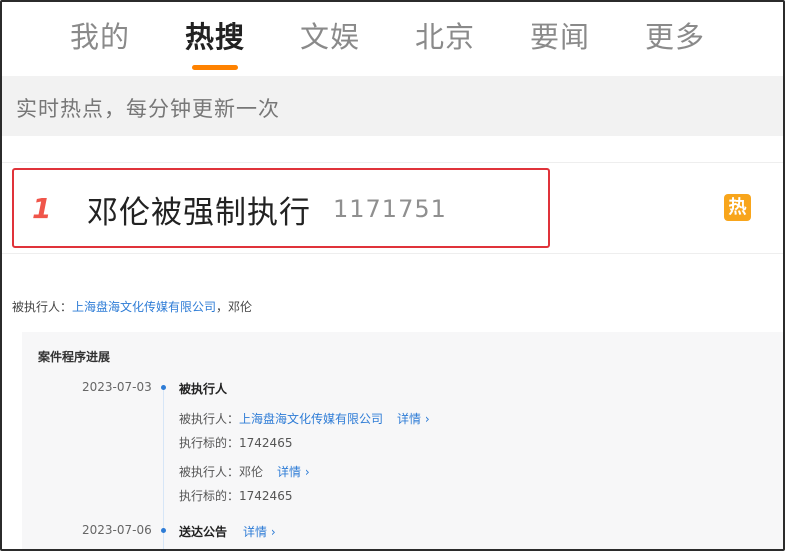 This screenshot has width=785, height=551. I want to click on entry-event: 被执行人, so click(203, 389).